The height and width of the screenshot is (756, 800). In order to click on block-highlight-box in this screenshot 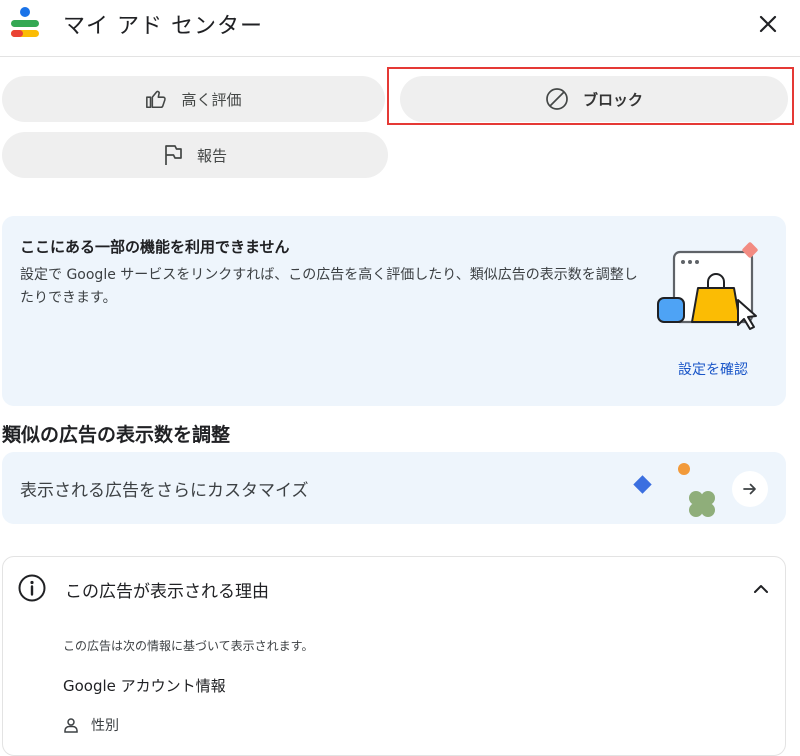, I will do `click(590, 96)`.